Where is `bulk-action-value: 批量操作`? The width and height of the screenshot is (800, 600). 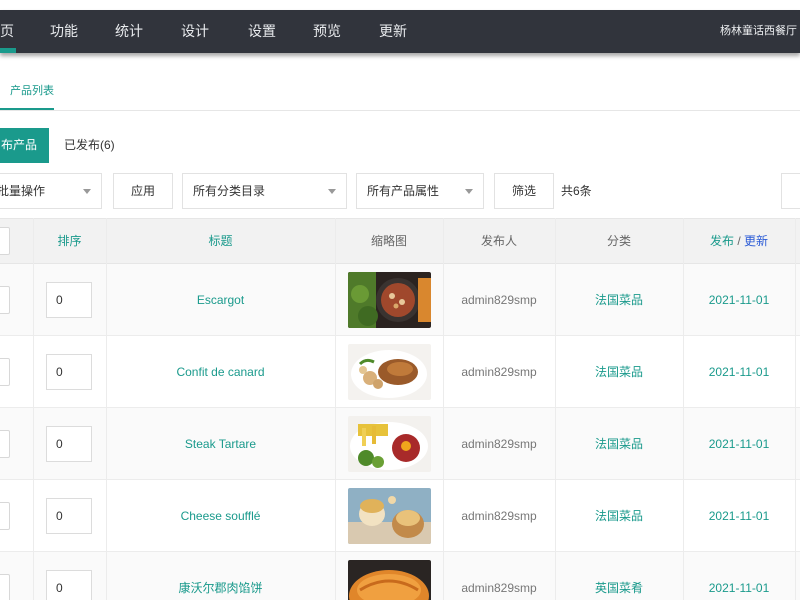
bulk-action-value: 批量操作 is located at coordinates (23, 191).